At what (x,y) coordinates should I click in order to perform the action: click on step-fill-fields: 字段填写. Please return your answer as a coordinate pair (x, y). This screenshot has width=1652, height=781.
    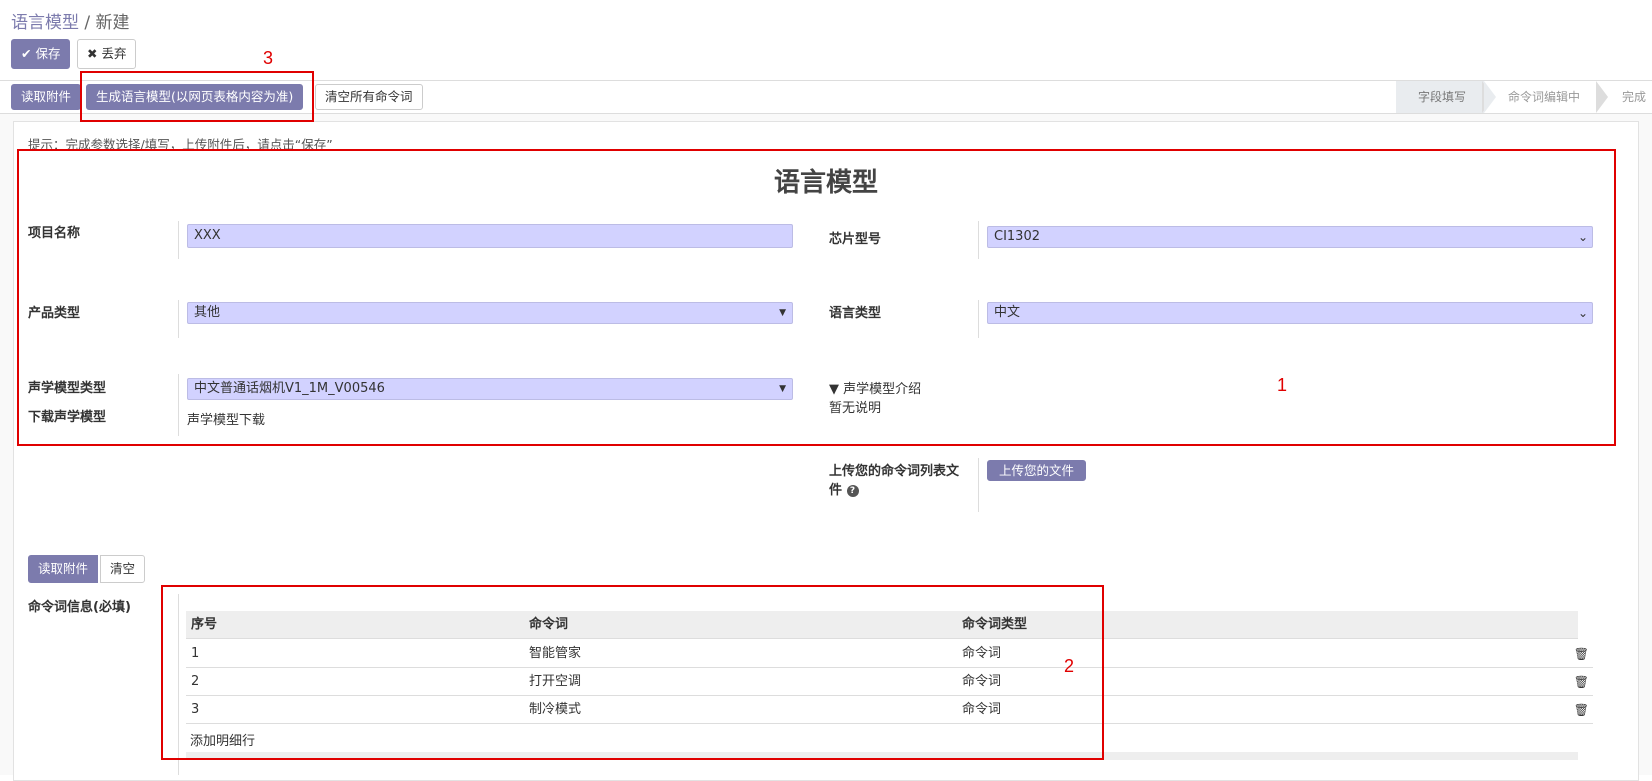
    Looking at the image, I should click on (1445, 97).